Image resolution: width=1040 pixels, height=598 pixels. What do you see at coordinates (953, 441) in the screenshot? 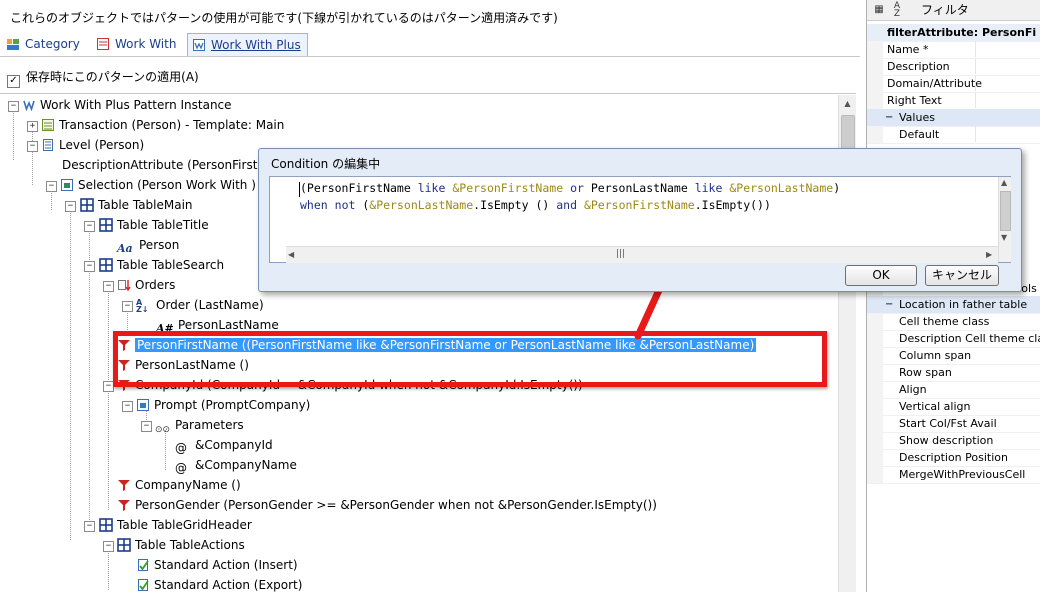
I see `property-row: Show description` at bounding box center [953, 441].